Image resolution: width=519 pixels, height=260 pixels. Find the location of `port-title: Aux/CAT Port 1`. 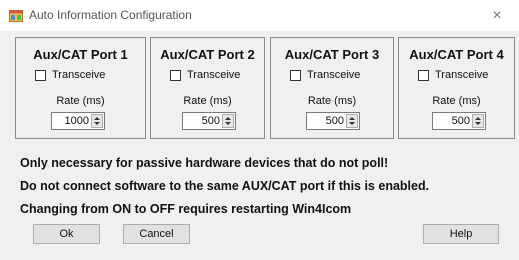

port-title: Aux/CAT Port 1 is located at coordinates (80, 54).